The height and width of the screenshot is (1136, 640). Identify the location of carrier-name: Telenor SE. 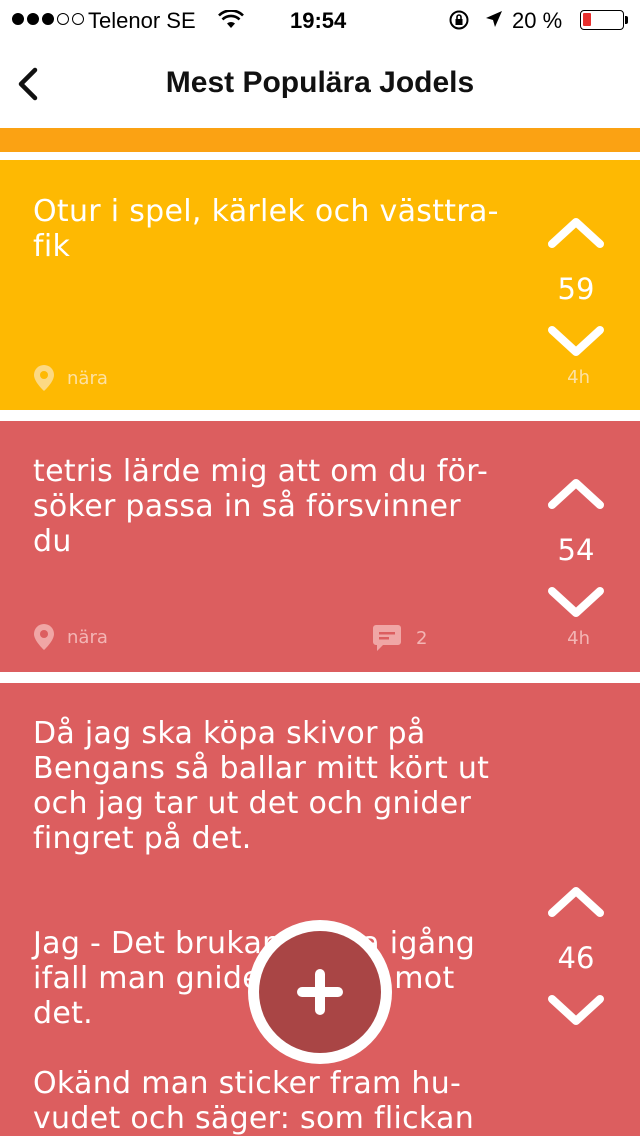
(142, 20).